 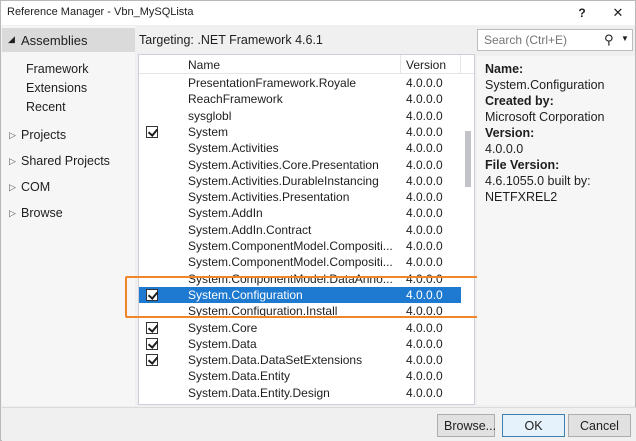 I want to click on assembly-name: System.Data, so click(x=222, y=343).